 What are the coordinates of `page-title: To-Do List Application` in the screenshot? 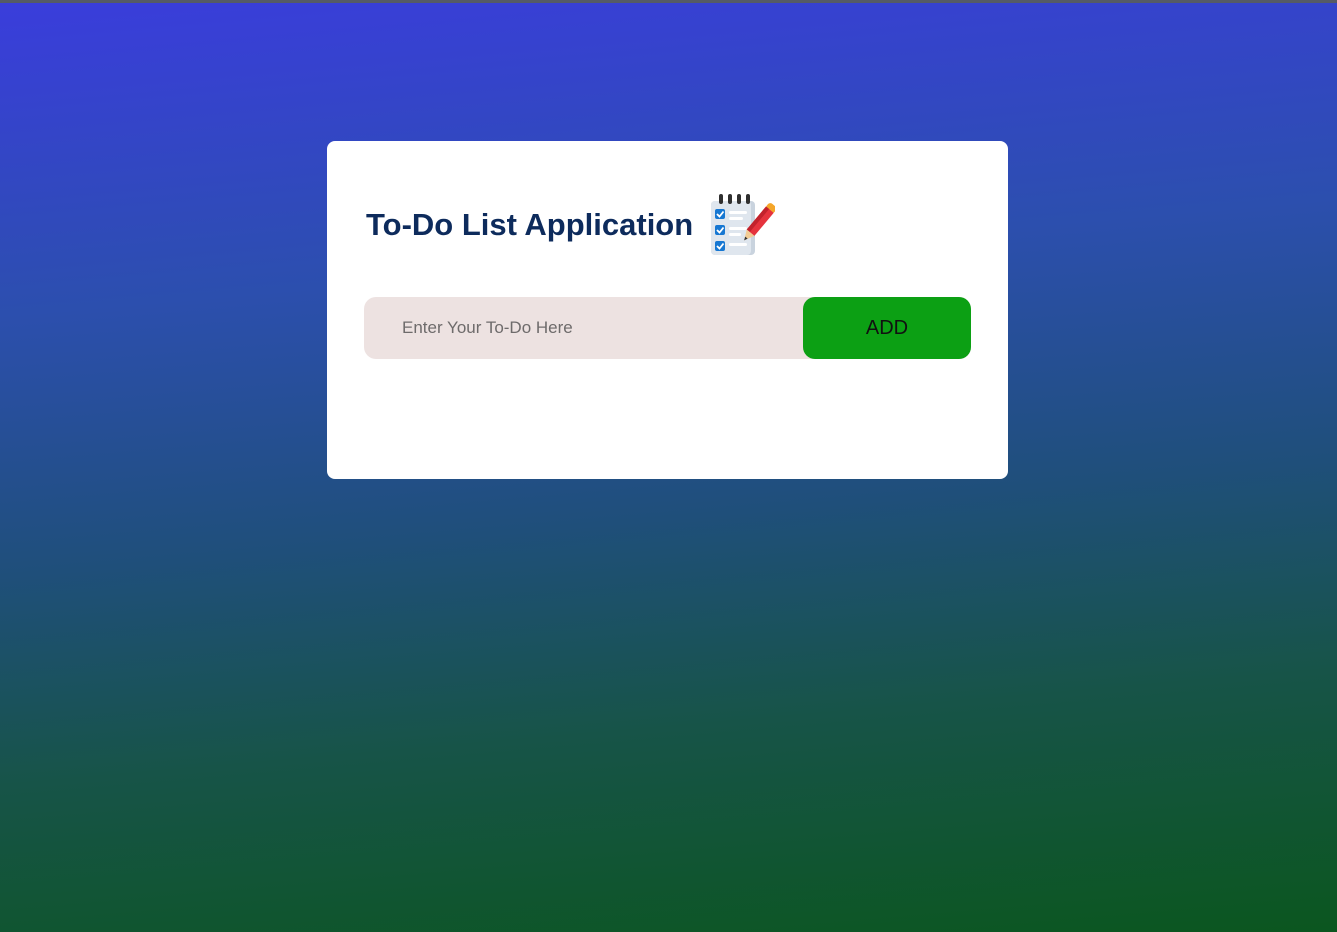 It's located at (530, 224).